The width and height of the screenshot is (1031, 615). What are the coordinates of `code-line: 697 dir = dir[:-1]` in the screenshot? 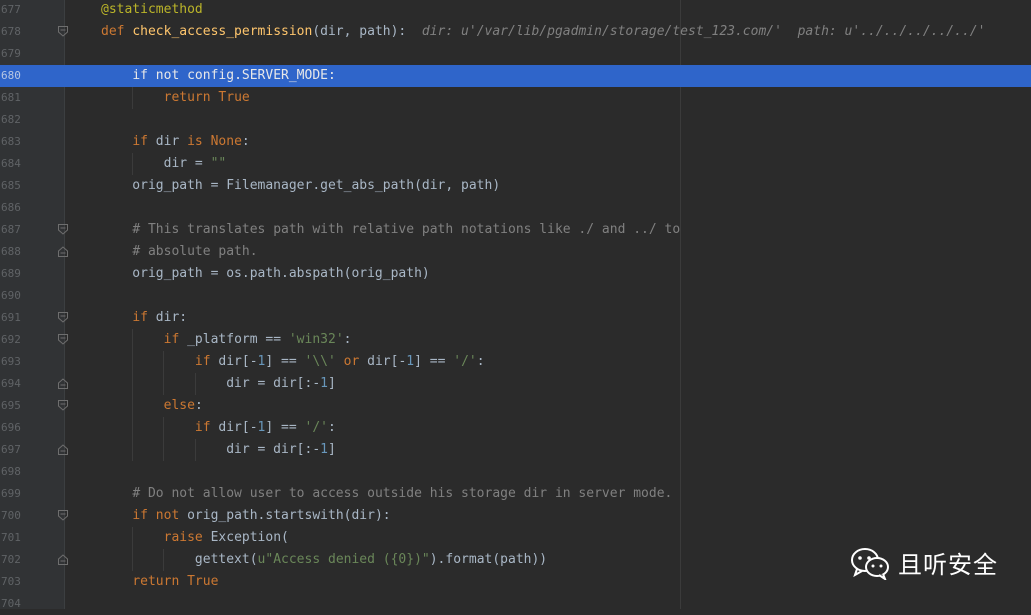 It's located at (515, 450).